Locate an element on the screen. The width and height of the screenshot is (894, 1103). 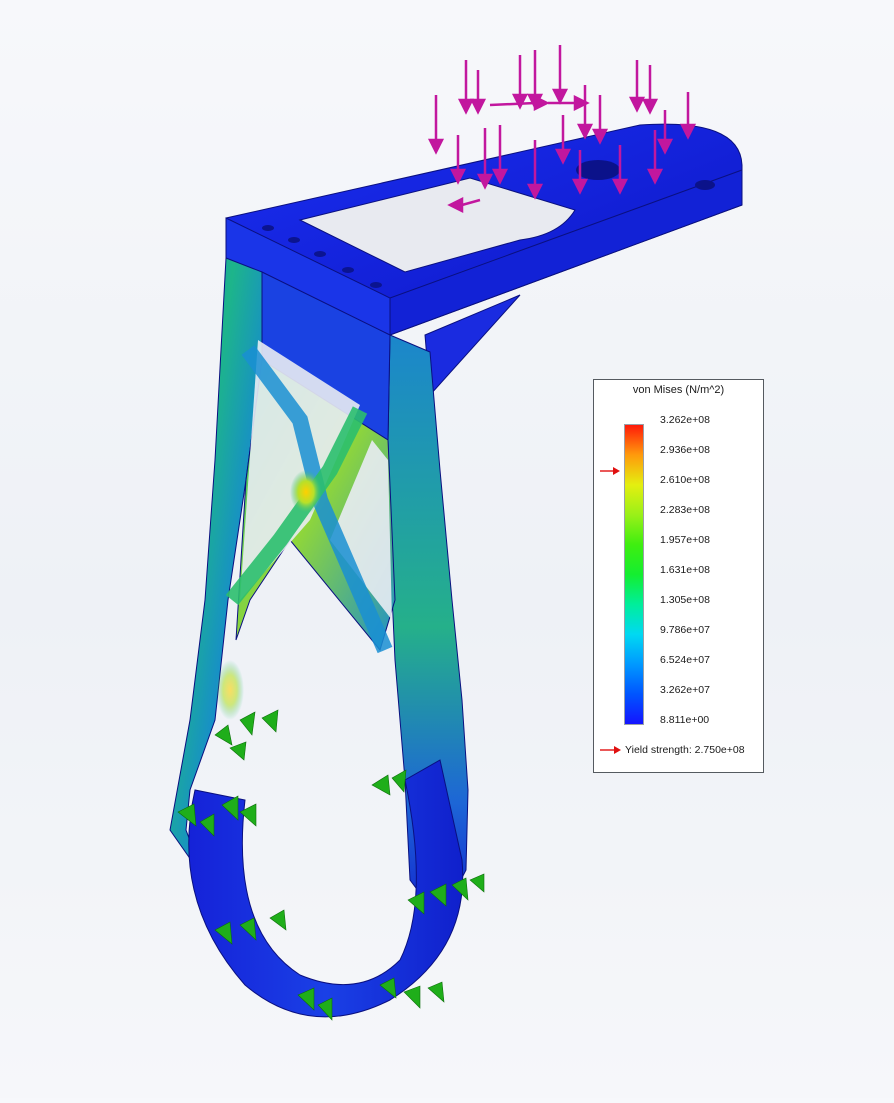
legend-tick-label: 8.811e+00 is located at coordinates (685, 720).